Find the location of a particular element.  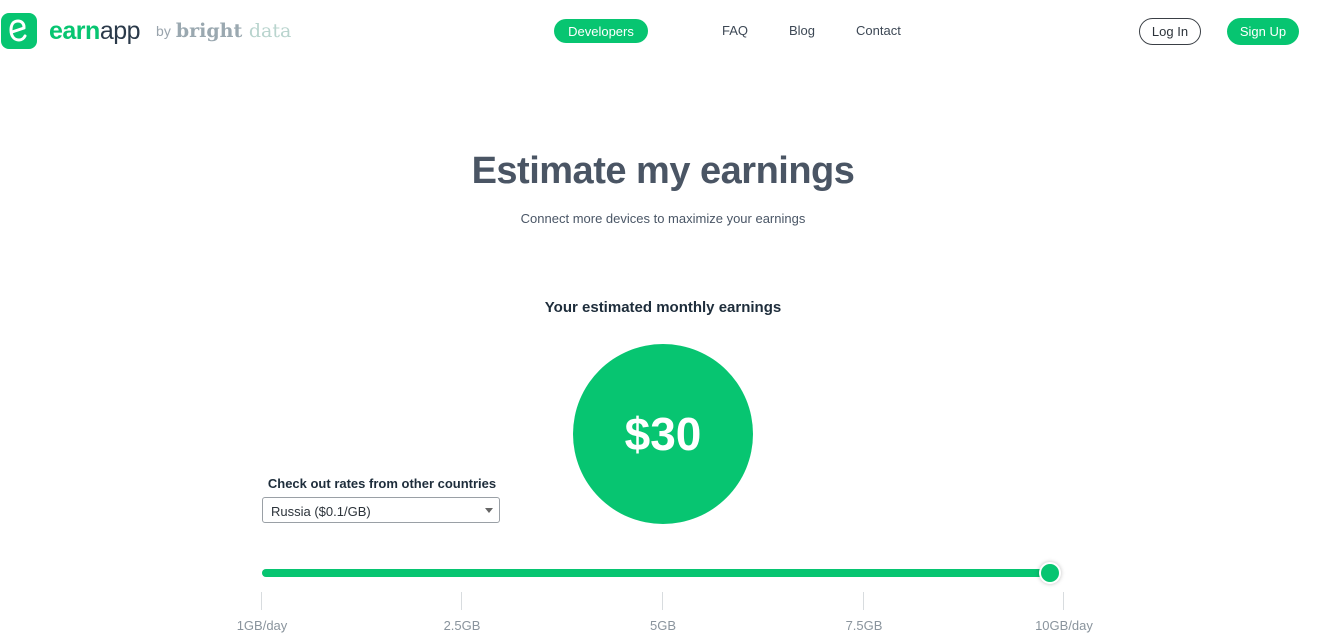

nav-developers: Developers is located at coordinates (601, 31).